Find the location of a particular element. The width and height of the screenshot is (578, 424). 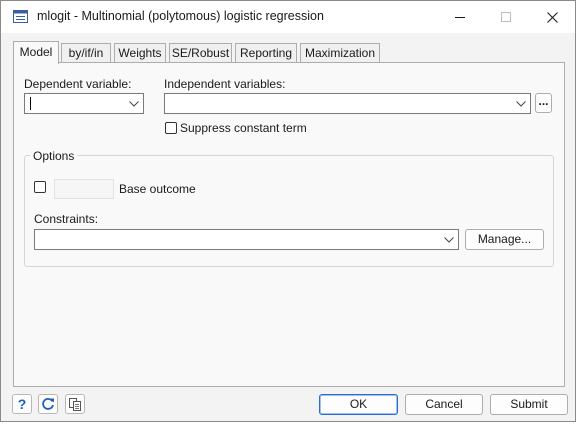

reset-button is located at coordinates (48, 404).